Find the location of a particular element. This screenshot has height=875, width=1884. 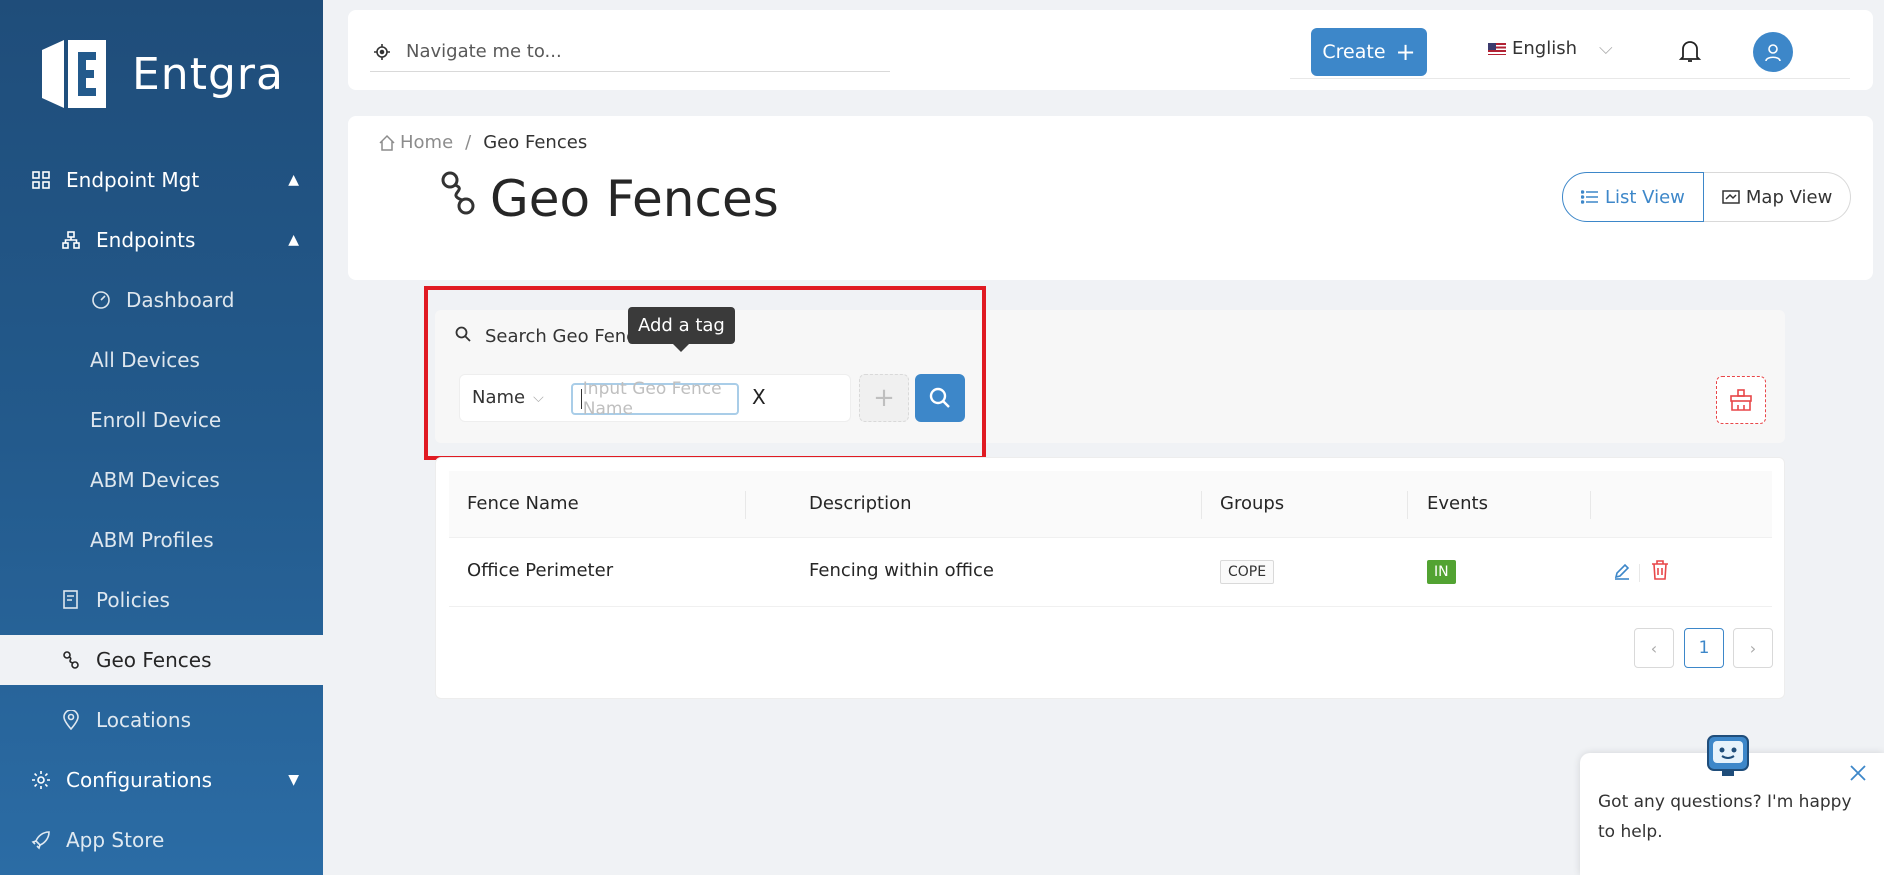

page-1-button: 1 is located at coordinates (1704, 648).